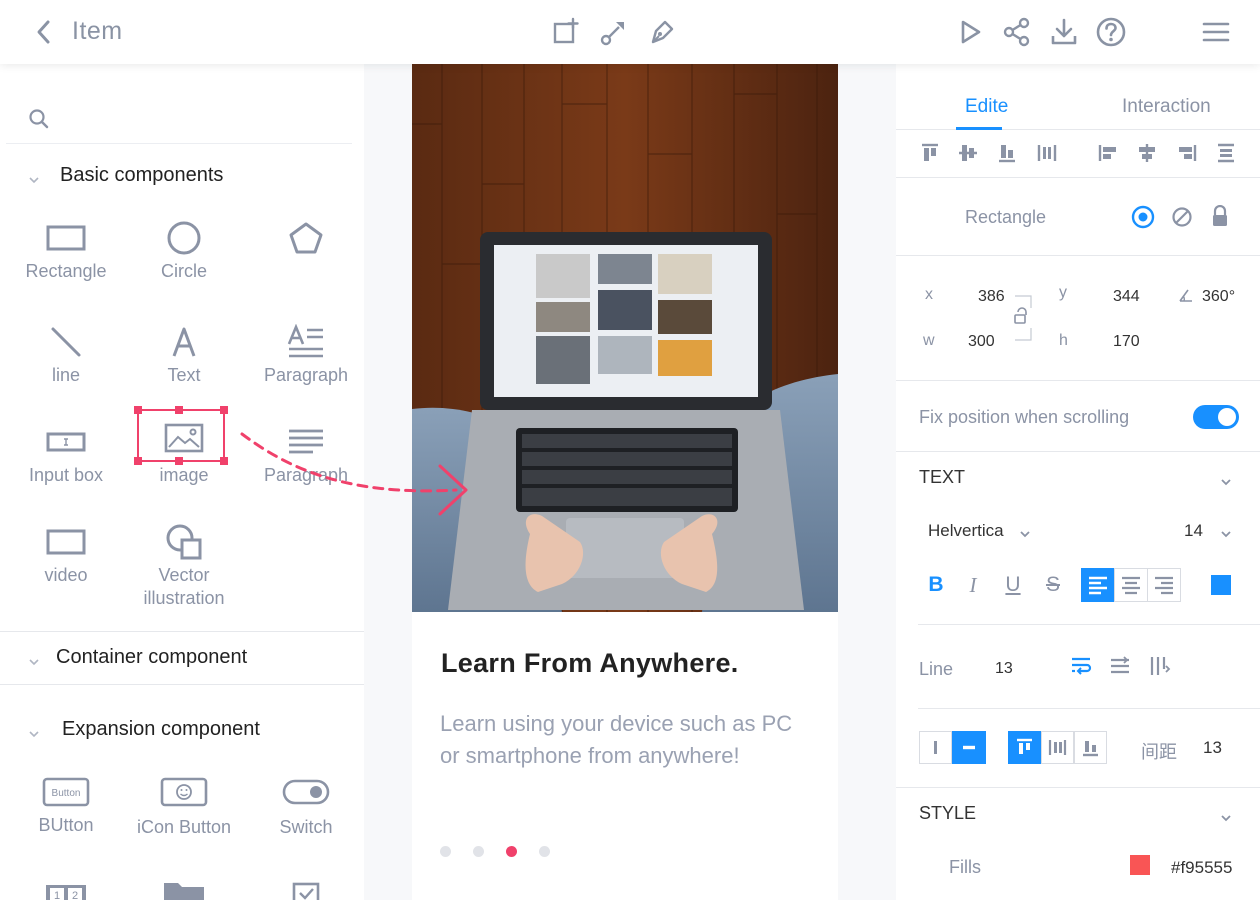  Describe the element at coordinates (511, 851) in the screenshot. I see `carousel-dot-active` at that location.